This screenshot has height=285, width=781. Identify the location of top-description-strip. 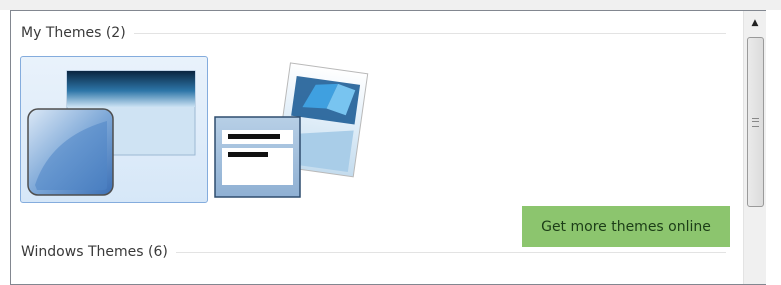
(390, 5).